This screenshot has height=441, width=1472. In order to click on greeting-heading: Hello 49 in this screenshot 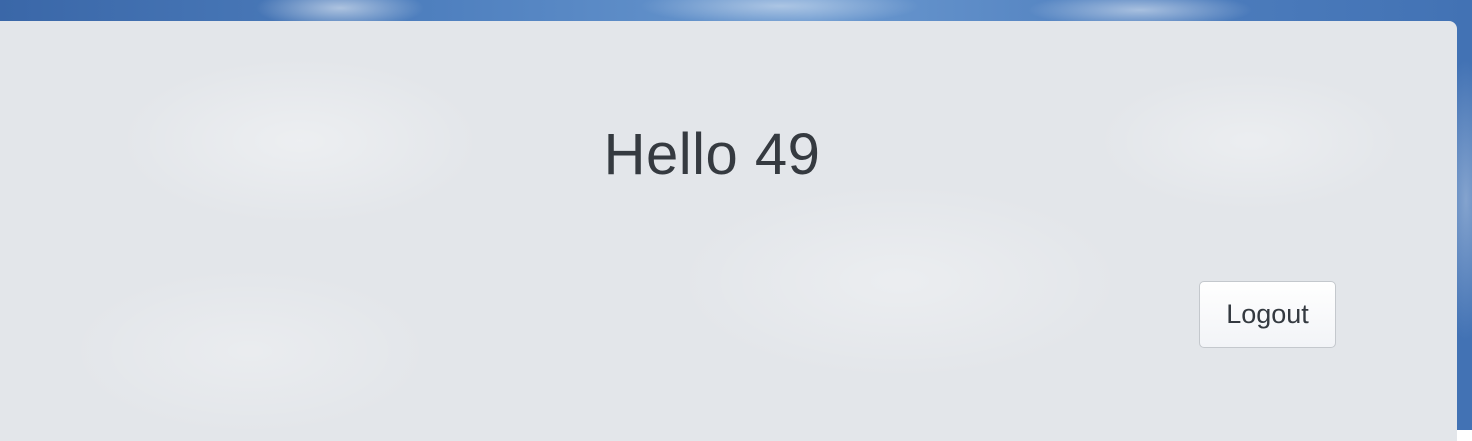, I will do `click(712, 154)`.